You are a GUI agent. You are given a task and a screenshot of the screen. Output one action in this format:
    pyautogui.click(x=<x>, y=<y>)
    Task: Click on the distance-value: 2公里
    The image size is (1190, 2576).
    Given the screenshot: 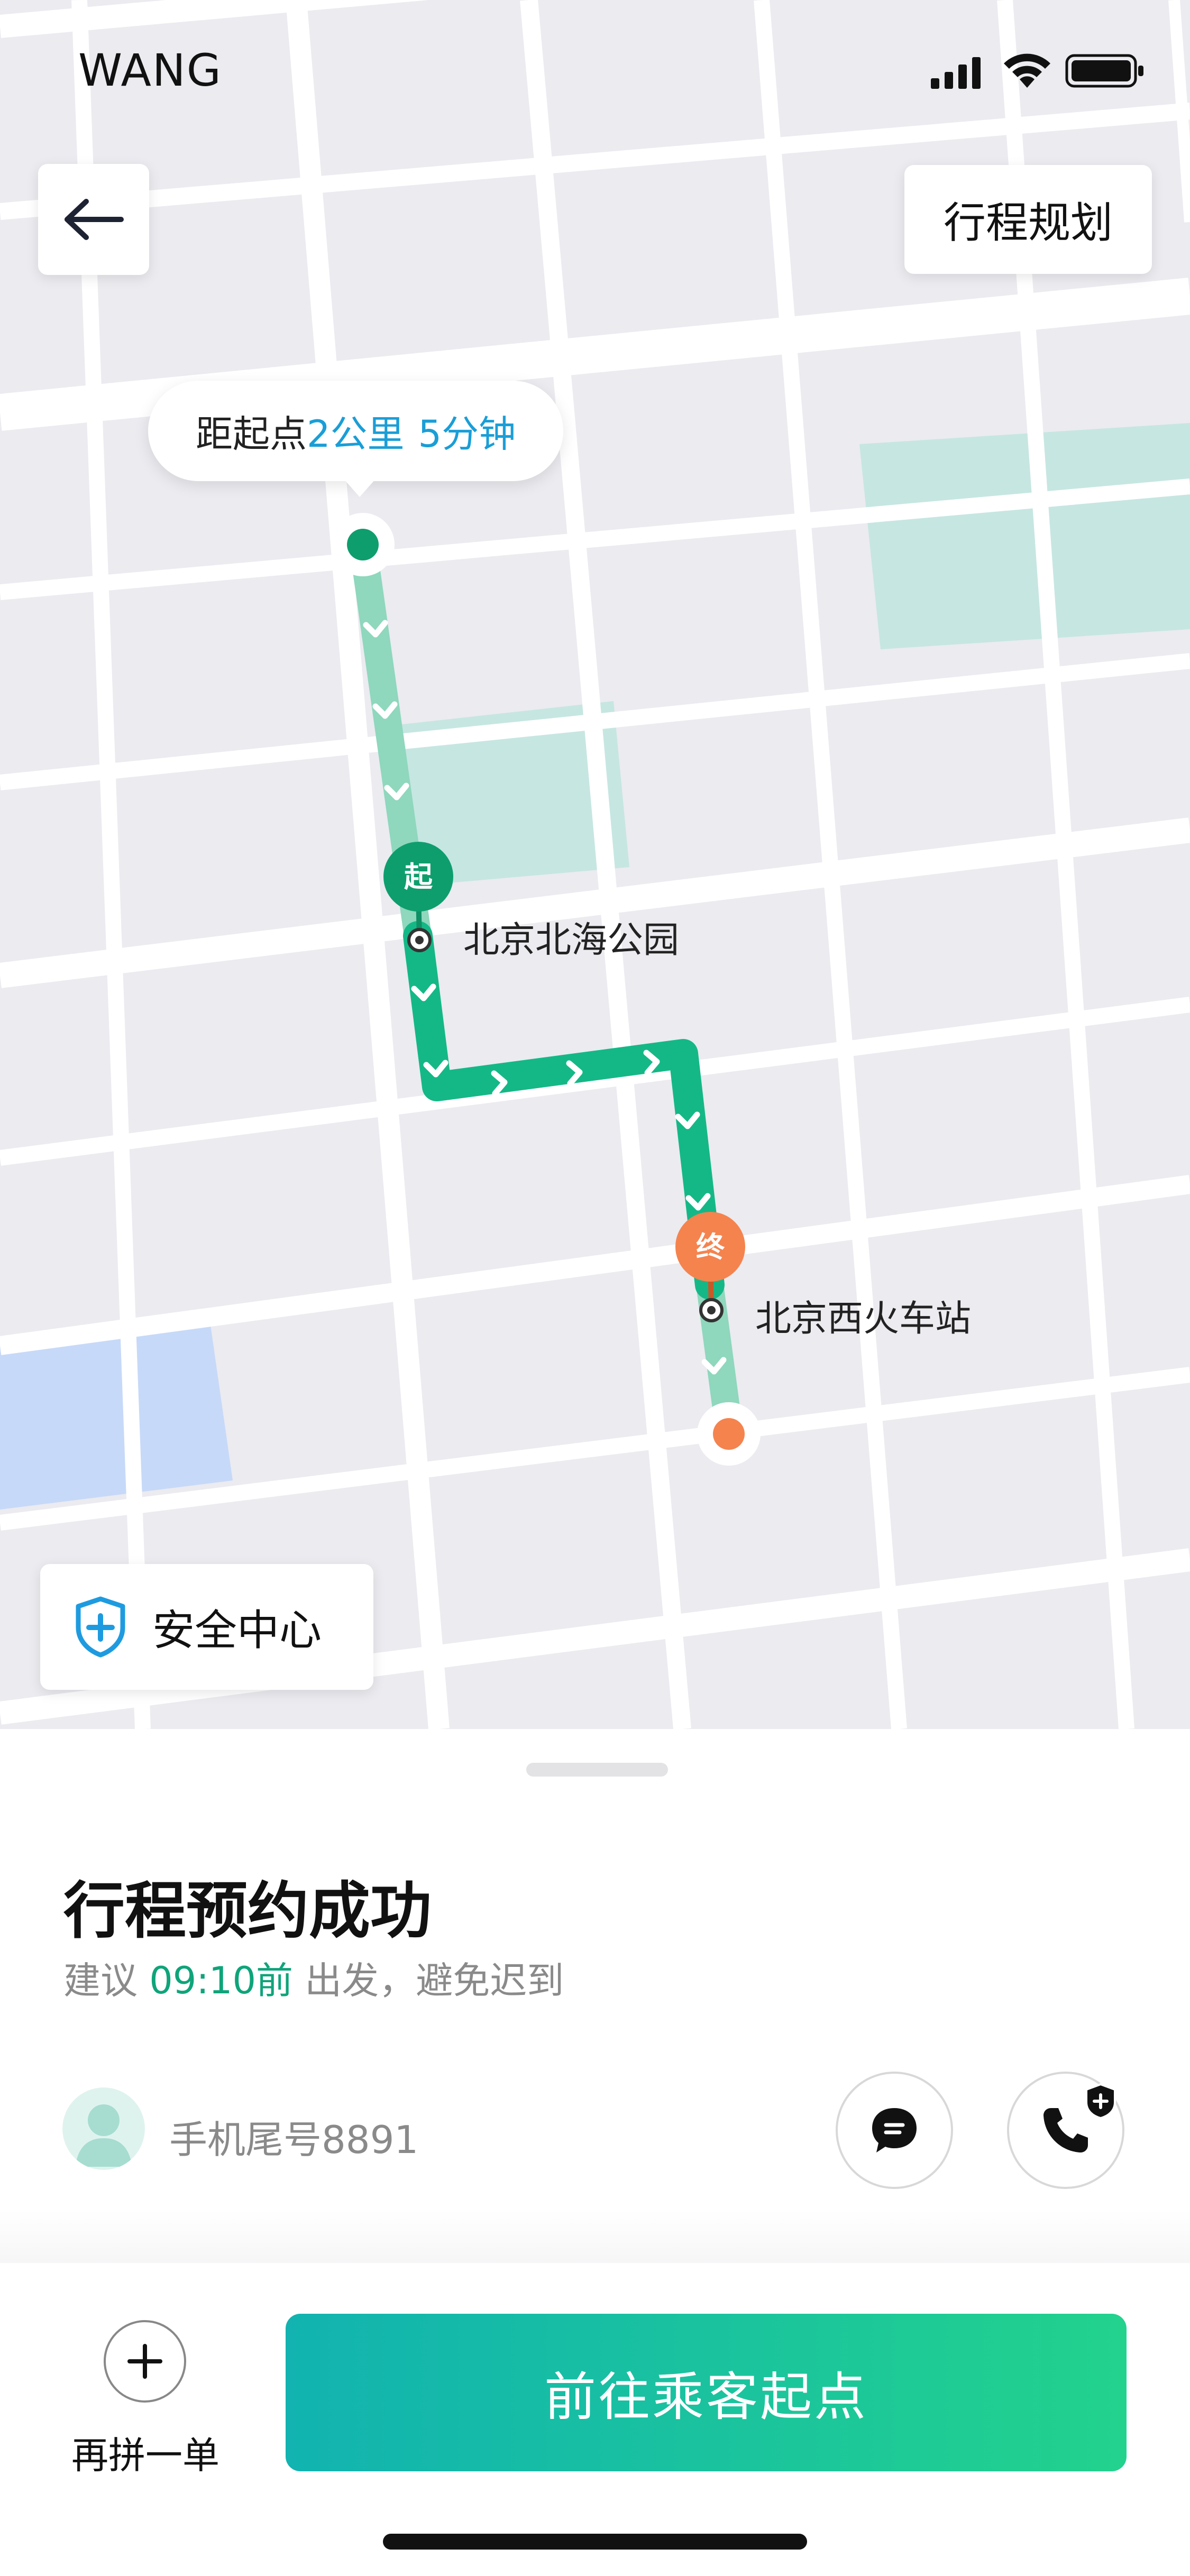 What is the action you would take?
    pyautogui.click(x=356, y=434)
    